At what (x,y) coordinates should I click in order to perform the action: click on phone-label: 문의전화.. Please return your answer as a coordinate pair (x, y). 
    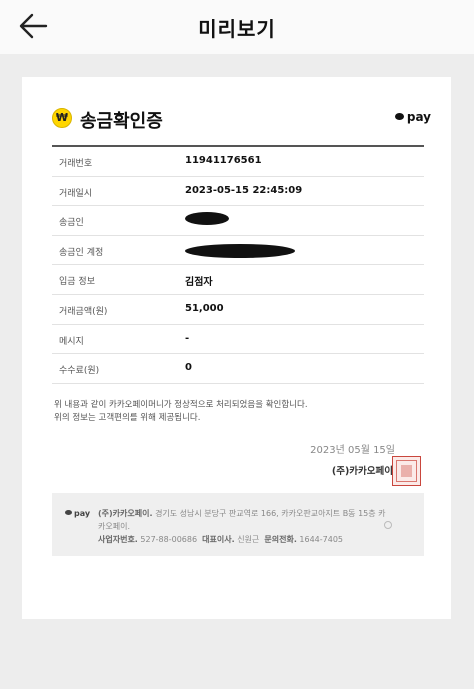
    Looking at the image, I should click on (280, 539).